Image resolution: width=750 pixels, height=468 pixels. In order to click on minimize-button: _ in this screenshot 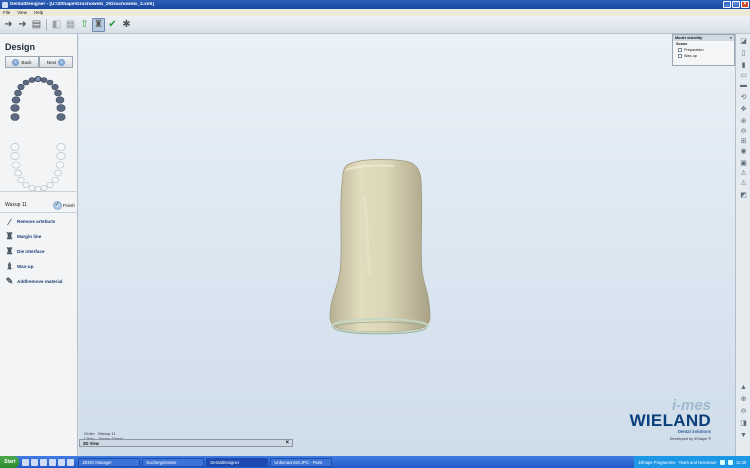, I will do `click(727, 4)`.